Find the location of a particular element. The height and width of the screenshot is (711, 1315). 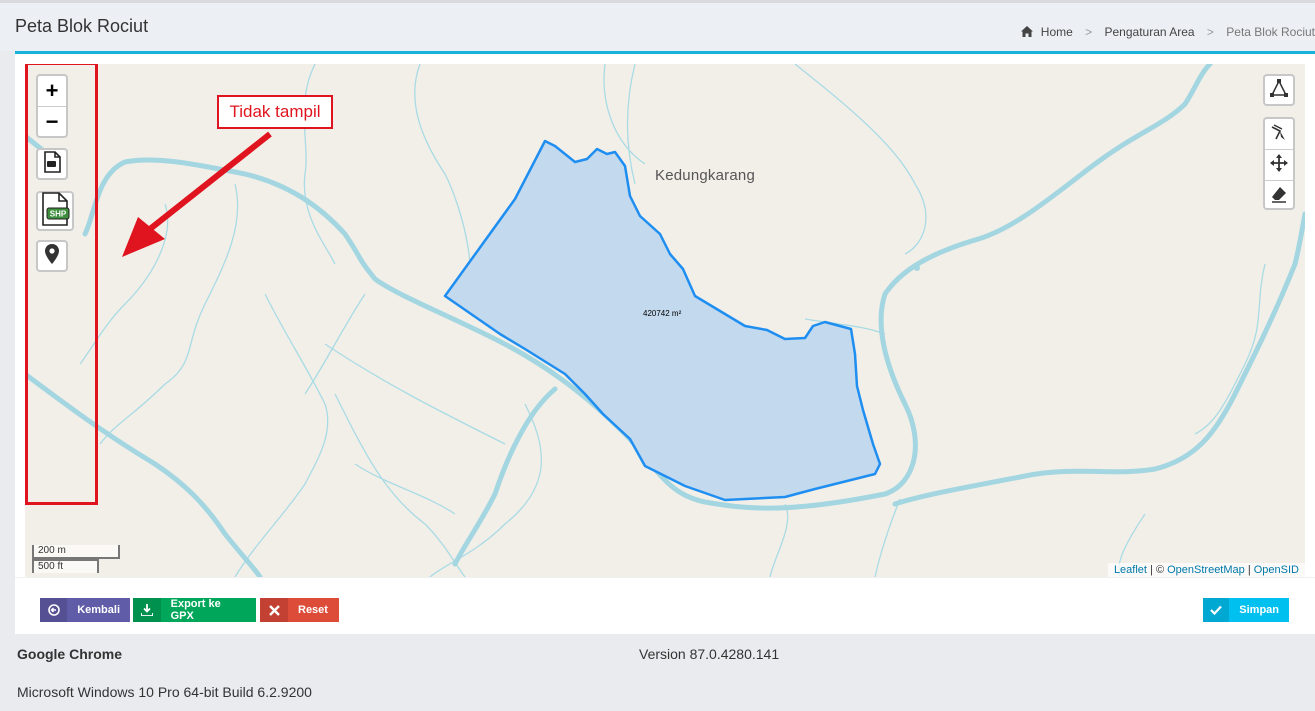

breadcrumb-section: Pengaturan Area is located at coordinates (1150, 32).